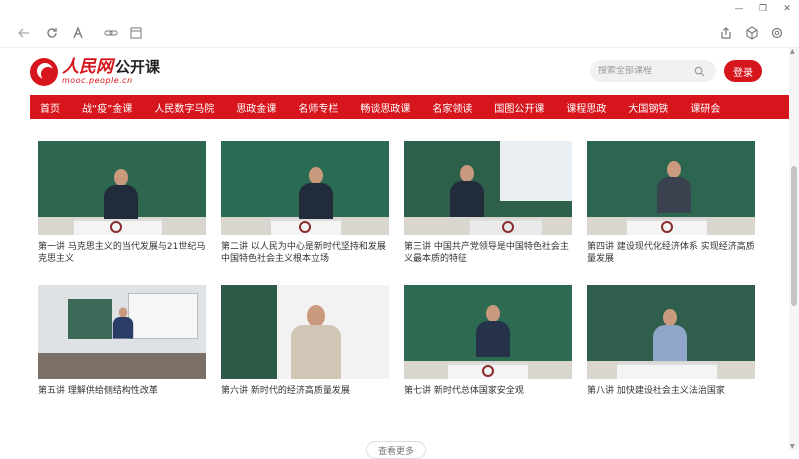 This screenshot has width=799, height=459. Describe the element at coordinates (726, 33) in the screenshot. I see `share-icon` at that location.